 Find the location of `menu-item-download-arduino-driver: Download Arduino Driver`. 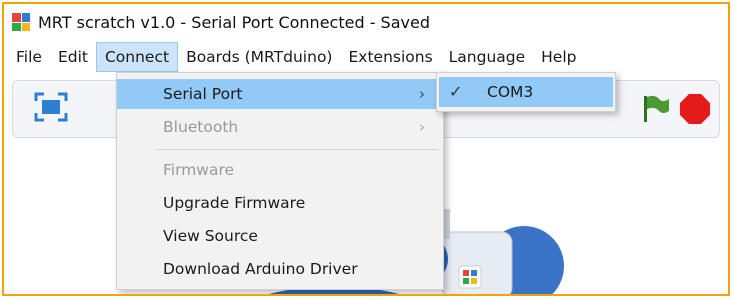

menu-item-download-arduino-driver: Download Arduino Driver is located at coordinates (280, 269).